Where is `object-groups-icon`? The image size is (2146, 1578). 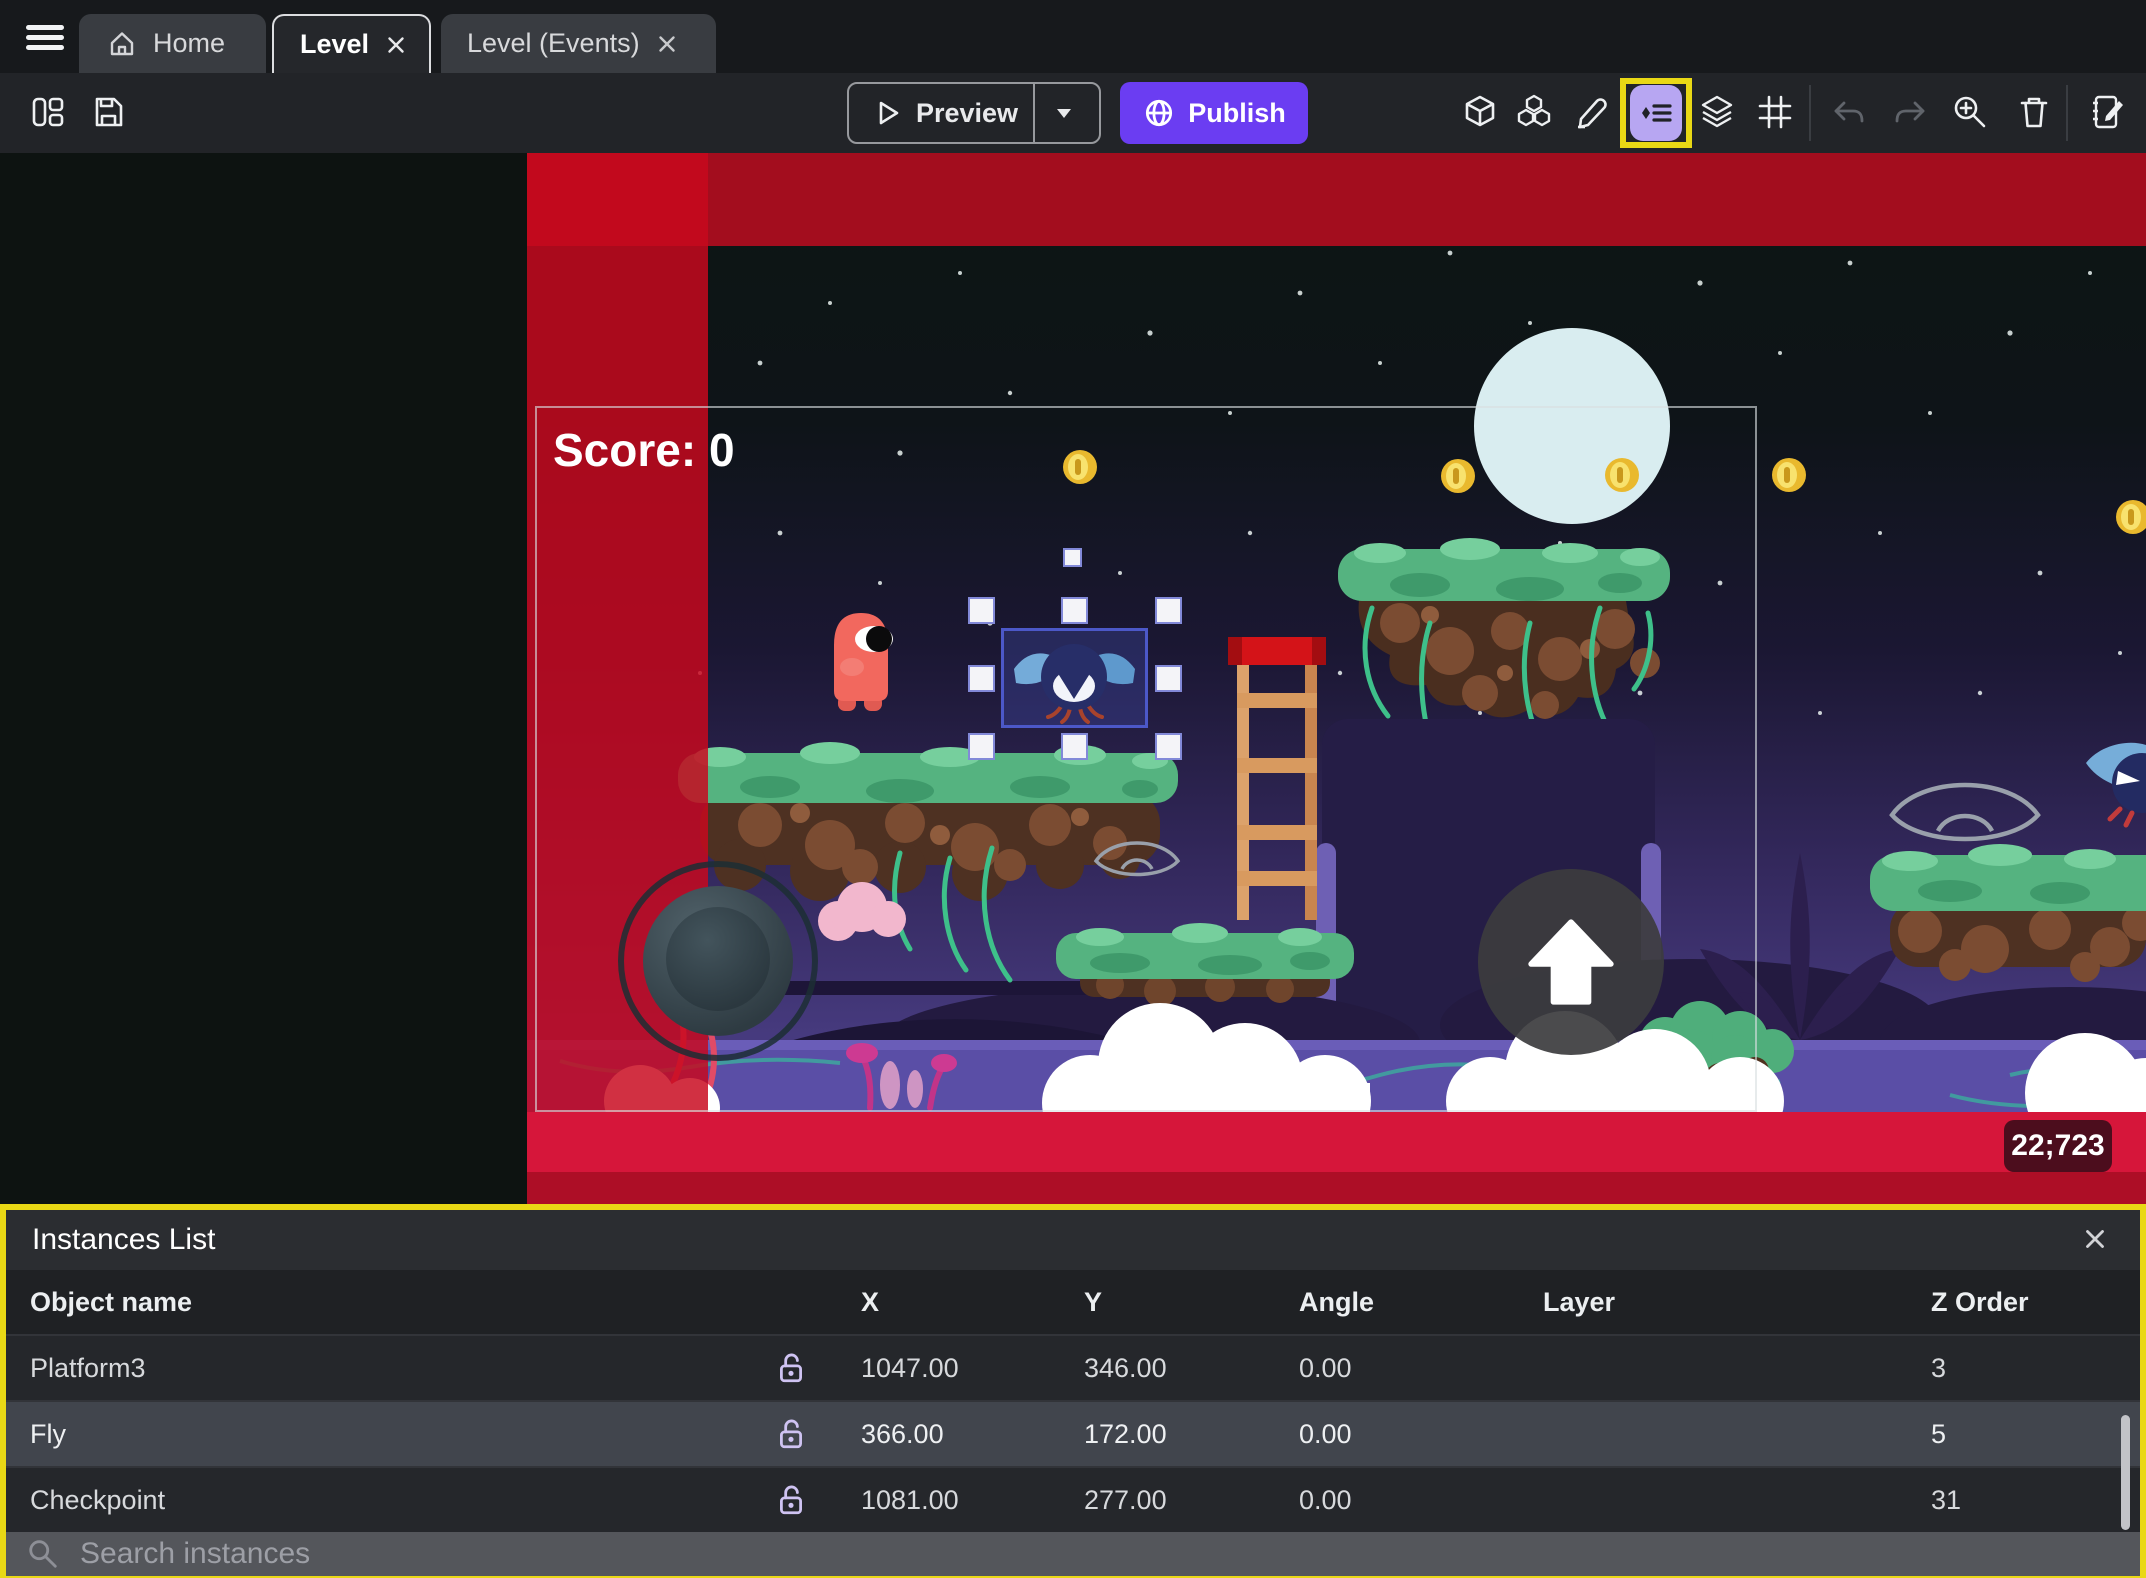
object-groups-icon is located at coordinates (1534, 113).